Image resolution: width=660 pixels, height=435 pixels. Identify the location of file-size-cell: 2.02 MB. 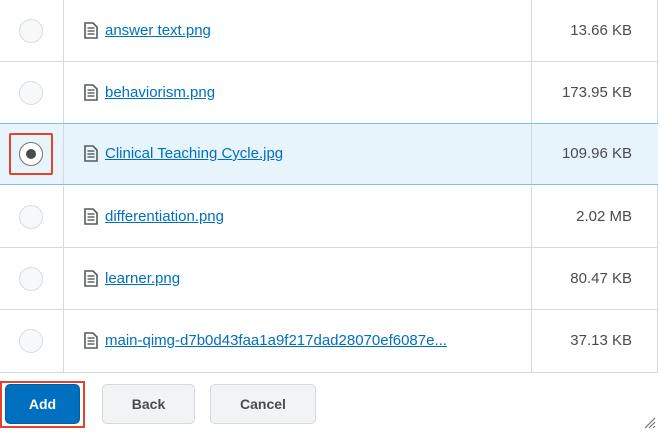
(595, 216).